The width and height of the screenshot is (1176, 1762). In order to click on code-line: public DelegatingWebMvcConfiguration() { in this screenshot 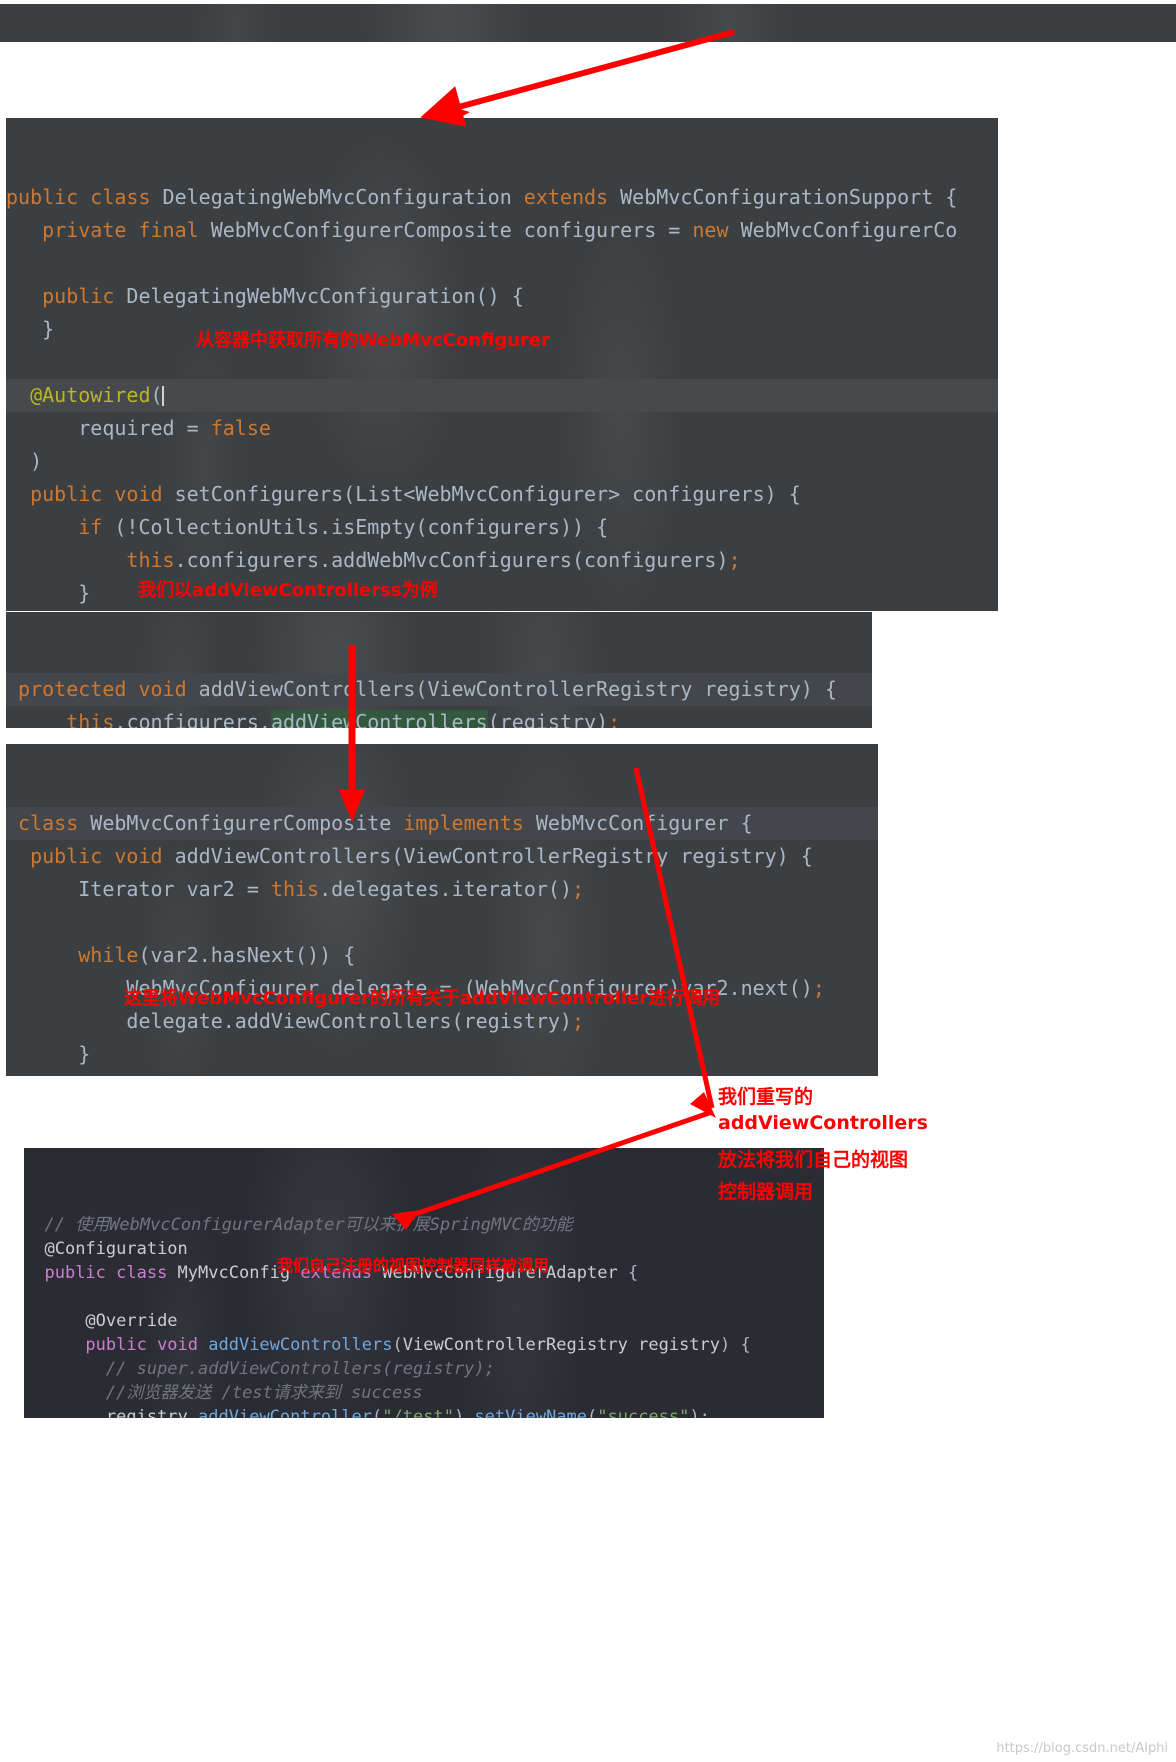, I will do `click(283, 296)`.